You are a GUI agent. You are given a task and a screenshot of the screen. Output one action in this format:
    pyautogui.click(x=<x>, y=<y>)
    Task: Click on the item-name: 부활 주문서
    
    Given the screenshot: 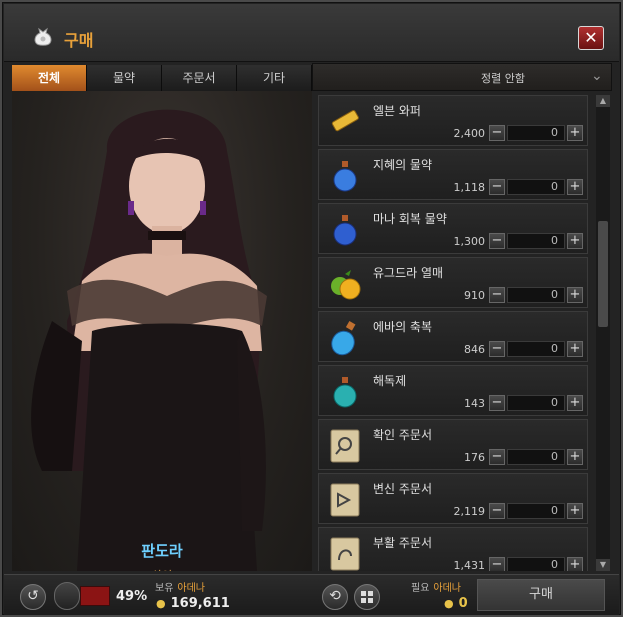 What is the action you would take?
    pyautogui.click(x=403, y=543)
    